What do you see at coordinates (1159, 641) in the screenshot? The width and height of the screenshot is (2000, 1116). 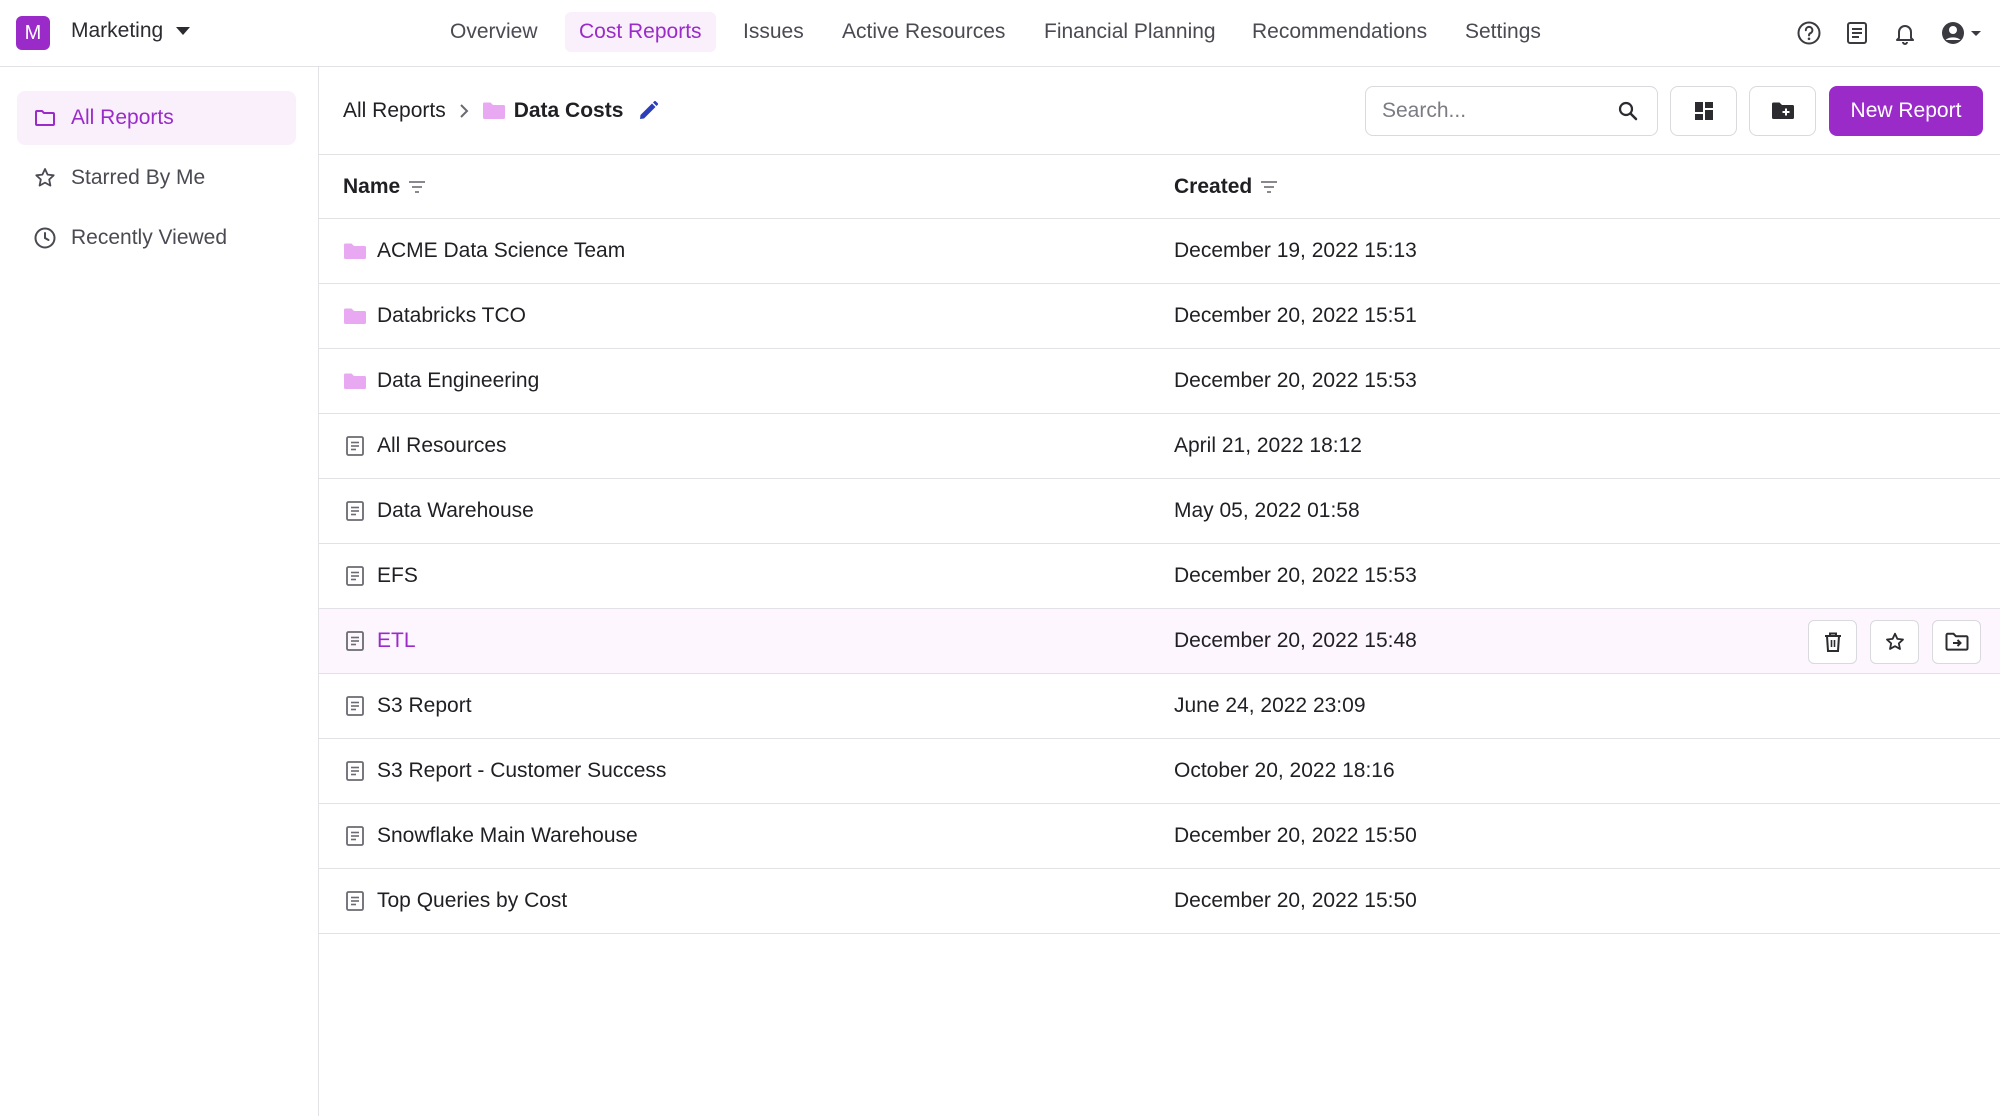 I see `table-row: ETL December 20, 2022 15:48` at bounding box center [1159, 641].